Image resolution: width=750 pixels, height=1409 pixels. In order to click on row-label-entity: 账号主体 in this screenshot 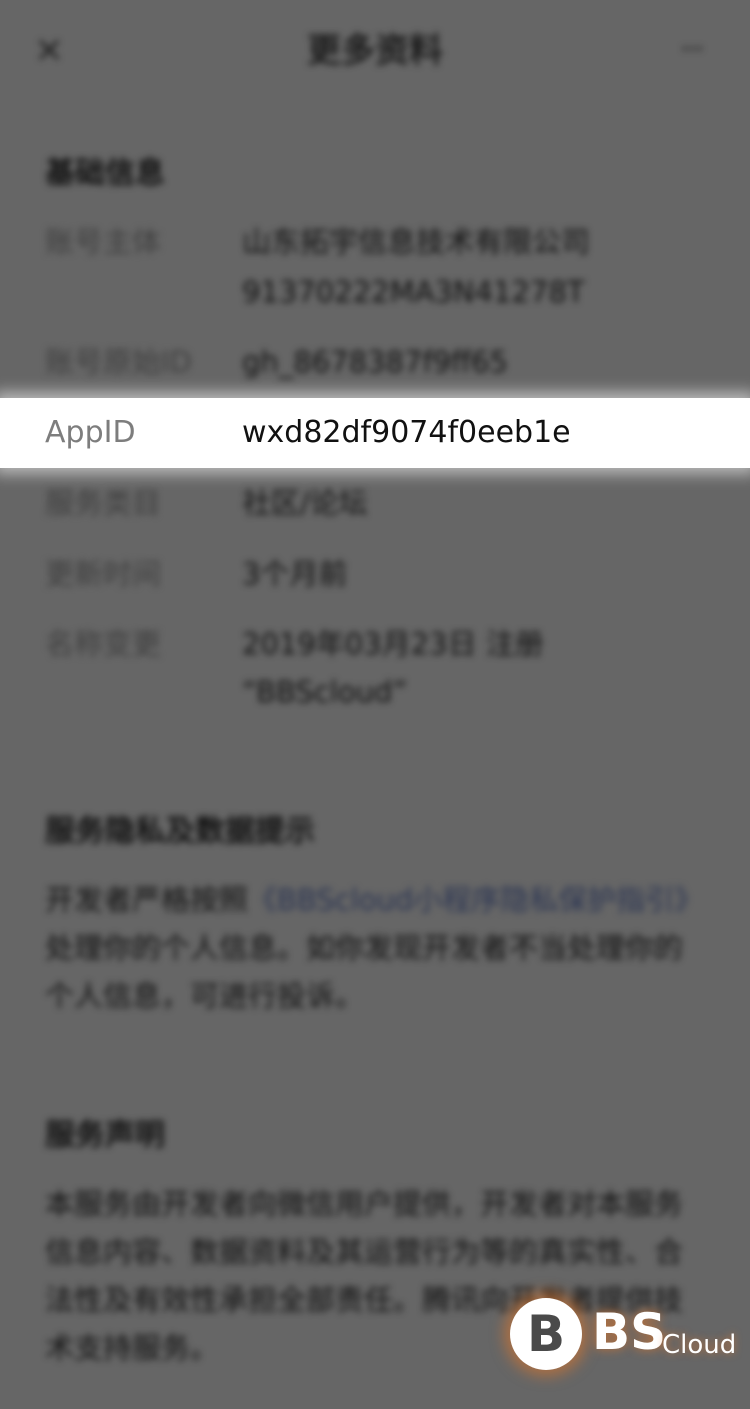, I will do `click(103, 242)`.